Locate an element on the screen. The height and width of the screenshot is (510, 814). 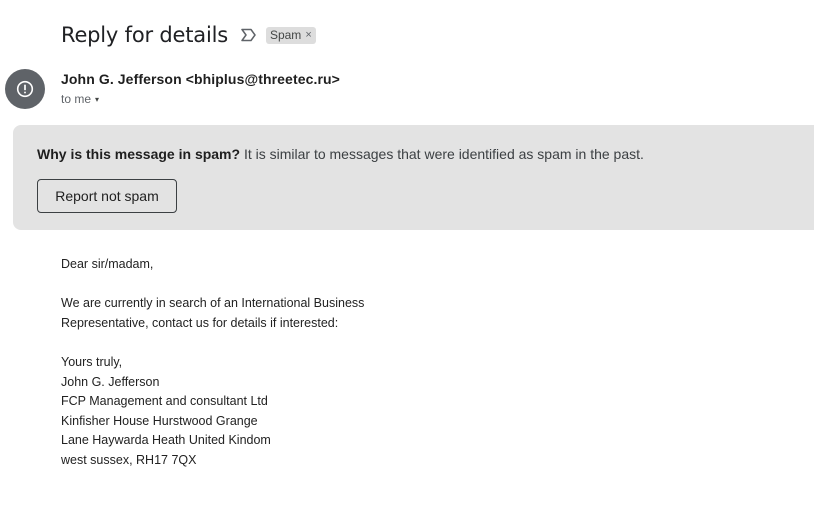
signature-line: west sussex, RH17 7QX is located at coordinates (129, 459).